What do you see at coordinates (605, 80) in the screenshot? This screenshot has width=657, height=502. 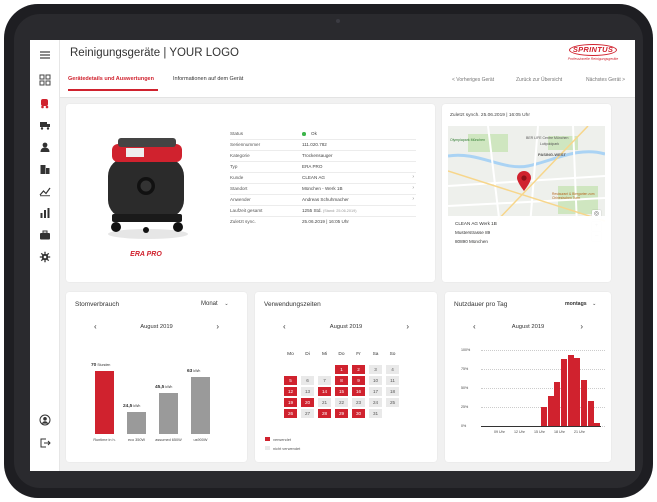 I see `next-device-link: Nächstes Gerät >` at bounding box center [605, 80].